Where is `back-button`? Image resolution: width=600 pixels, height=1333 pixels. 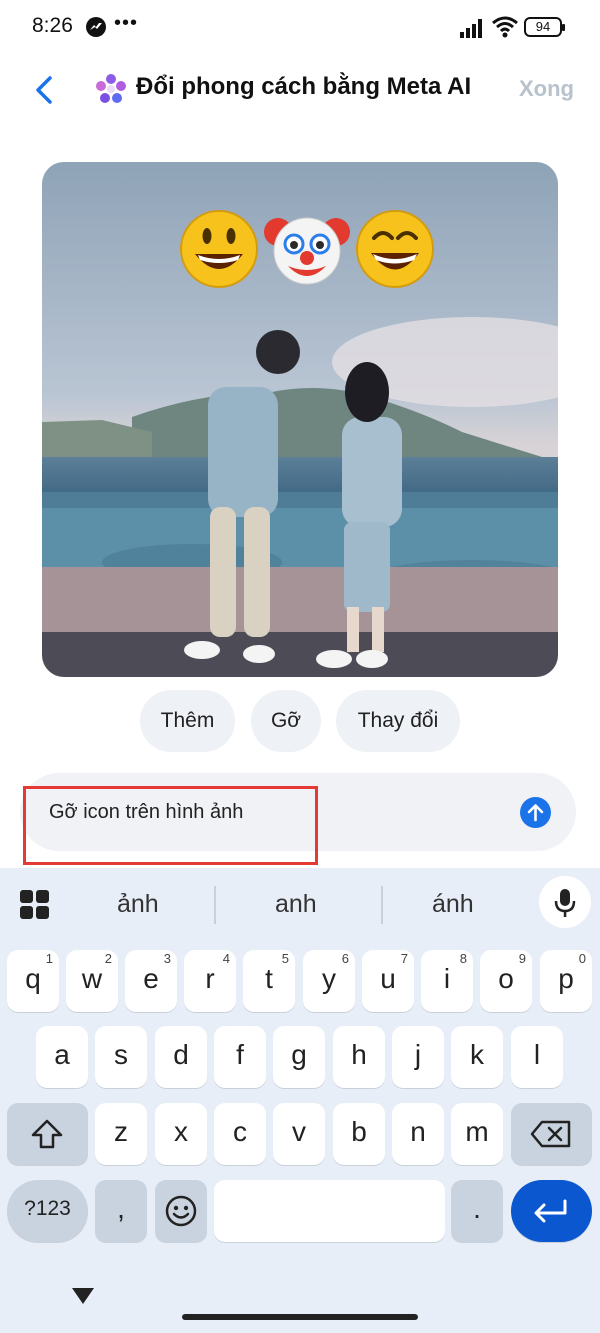
back-button is located at coordinates (45, 90).